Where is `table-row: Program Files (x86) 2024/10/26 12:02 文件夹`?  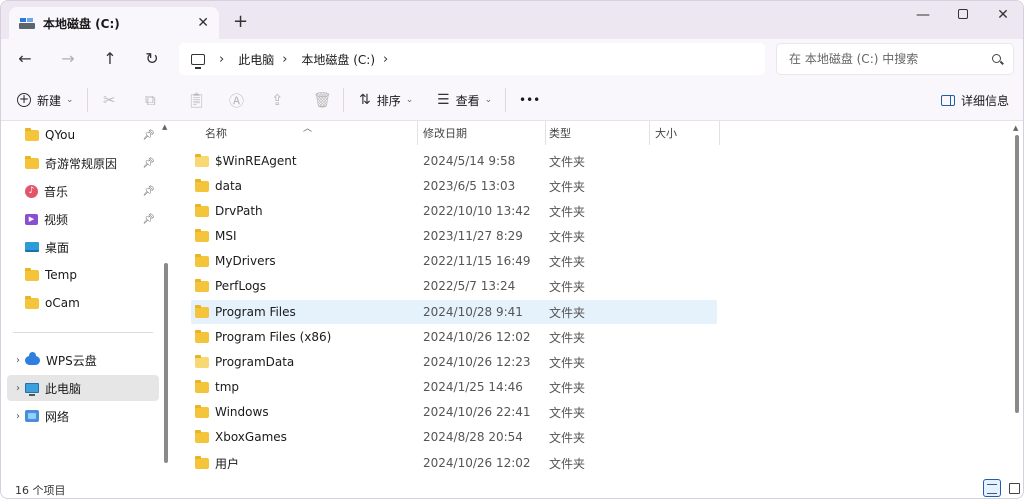 table-row: Program Files (x86) 2024/10/26 12:02 文件夹 is located at coordinates (454, 337).